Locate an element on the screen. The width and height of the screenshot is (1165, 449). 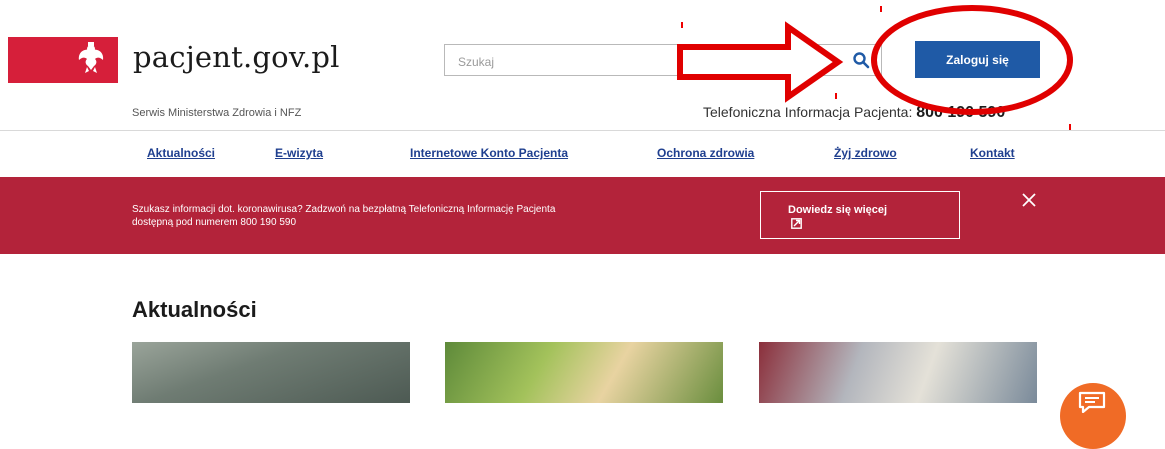
nav-item-zyj-zdrowo: Żyj zdrowo is located at coordinates (865, 153).